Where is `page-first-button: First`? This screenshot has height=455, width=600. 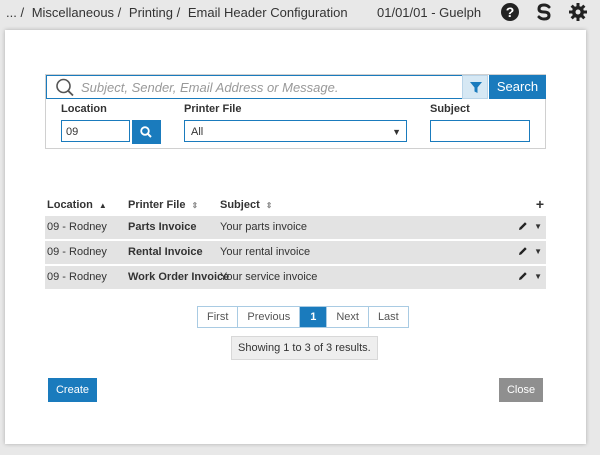 page-first-button: First is located at coordinates (218, 317).